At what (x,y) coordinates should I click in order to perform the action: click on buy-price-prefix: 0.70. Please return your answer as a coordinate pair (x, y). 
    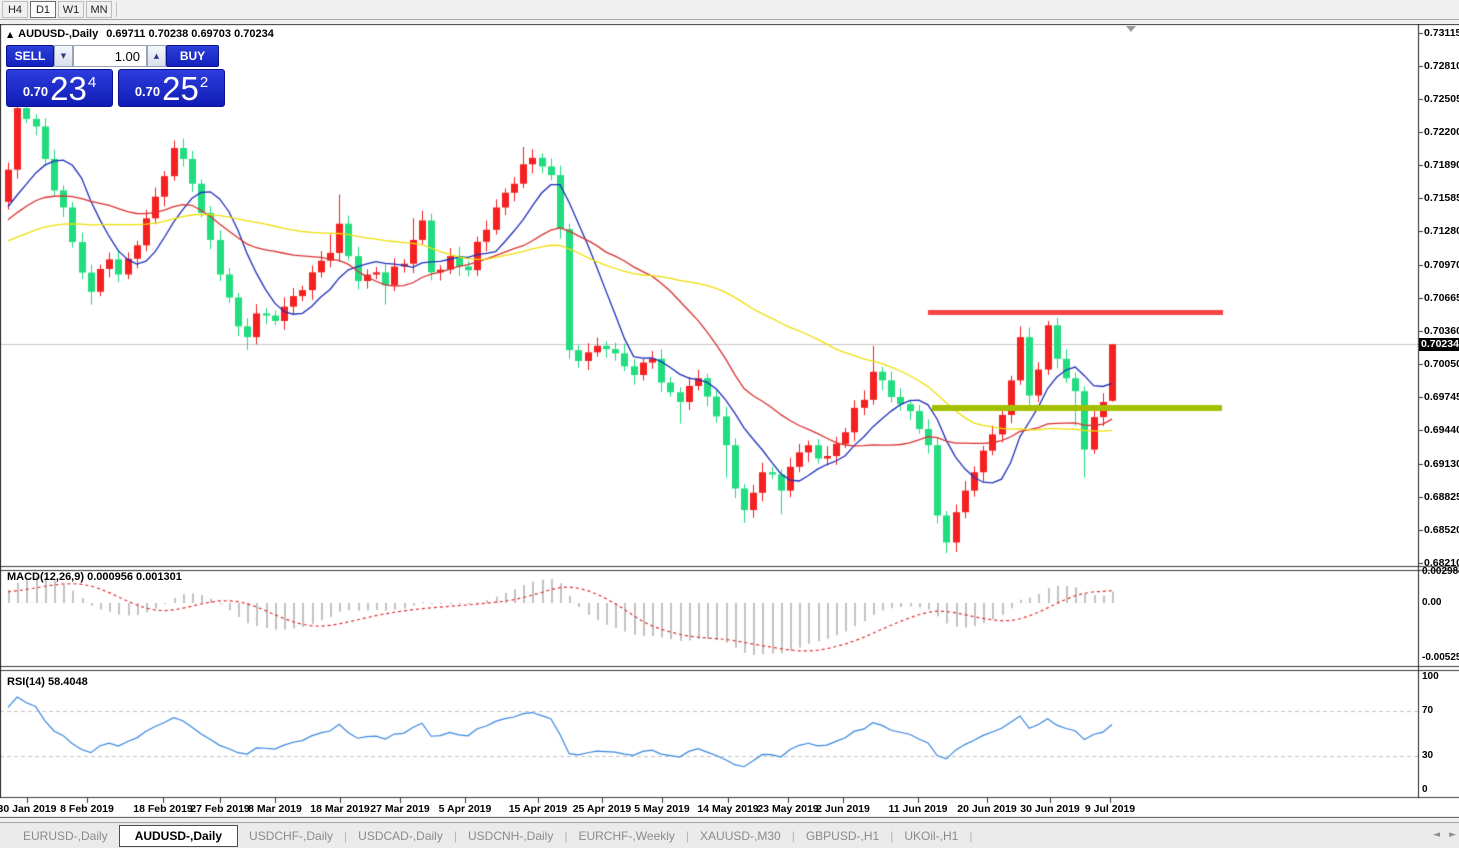
    Looking at the image, I should click on (147, 91).